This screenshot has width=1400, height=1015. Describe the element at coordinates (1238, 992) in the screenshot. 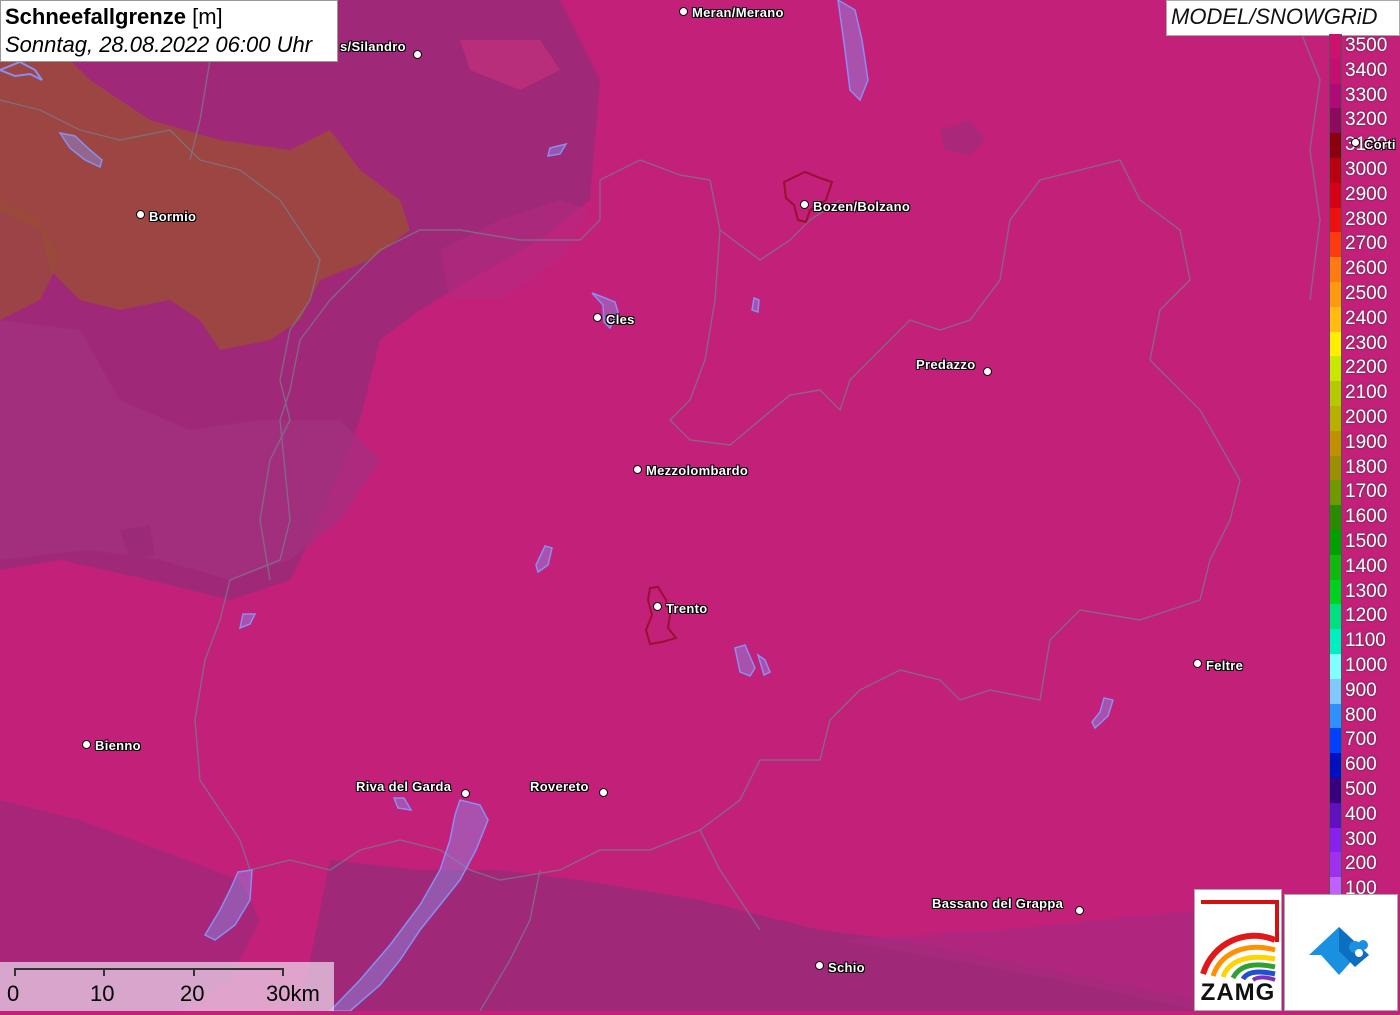

I see `zamg-logo-text: ZAMG` at that location.